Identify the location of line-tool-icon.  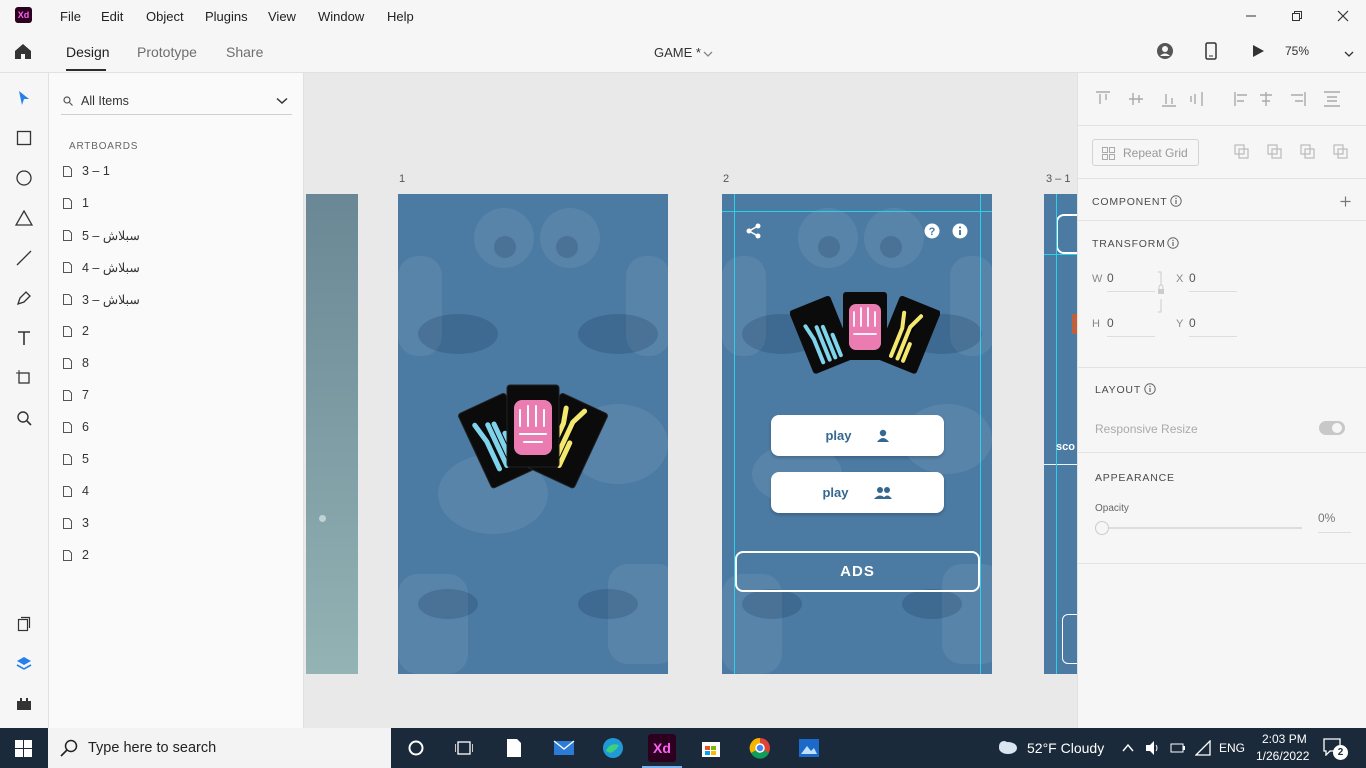
(24, 258).